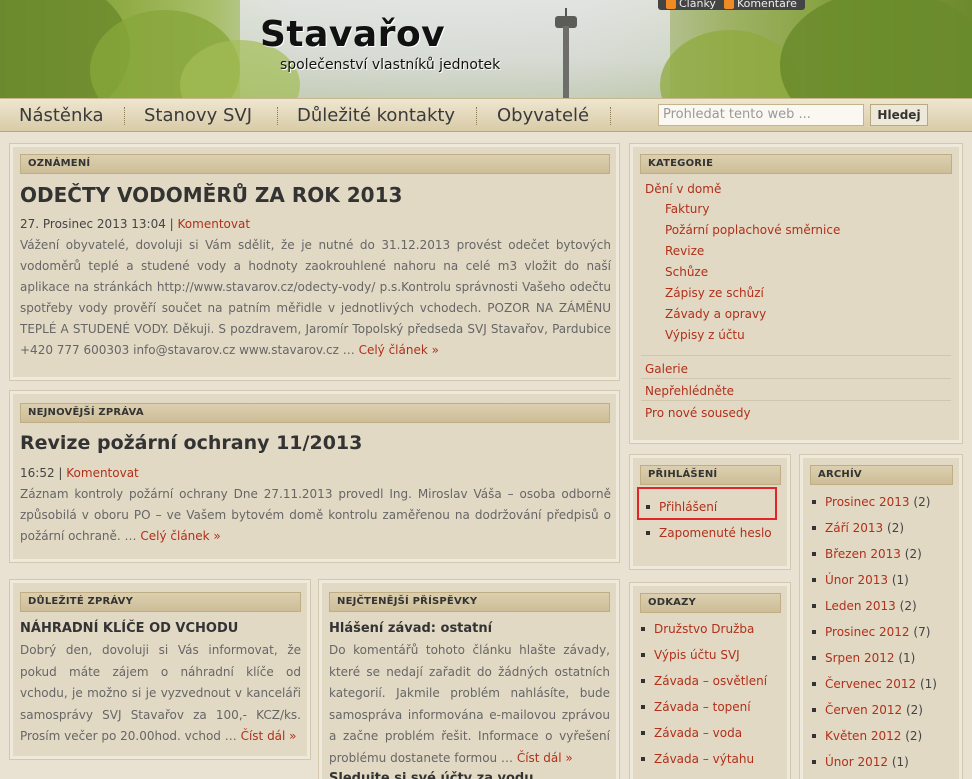  Describe the element at coordinates (696, 707) in the screenshot. I see `external-link: Závada – topení` at that location.